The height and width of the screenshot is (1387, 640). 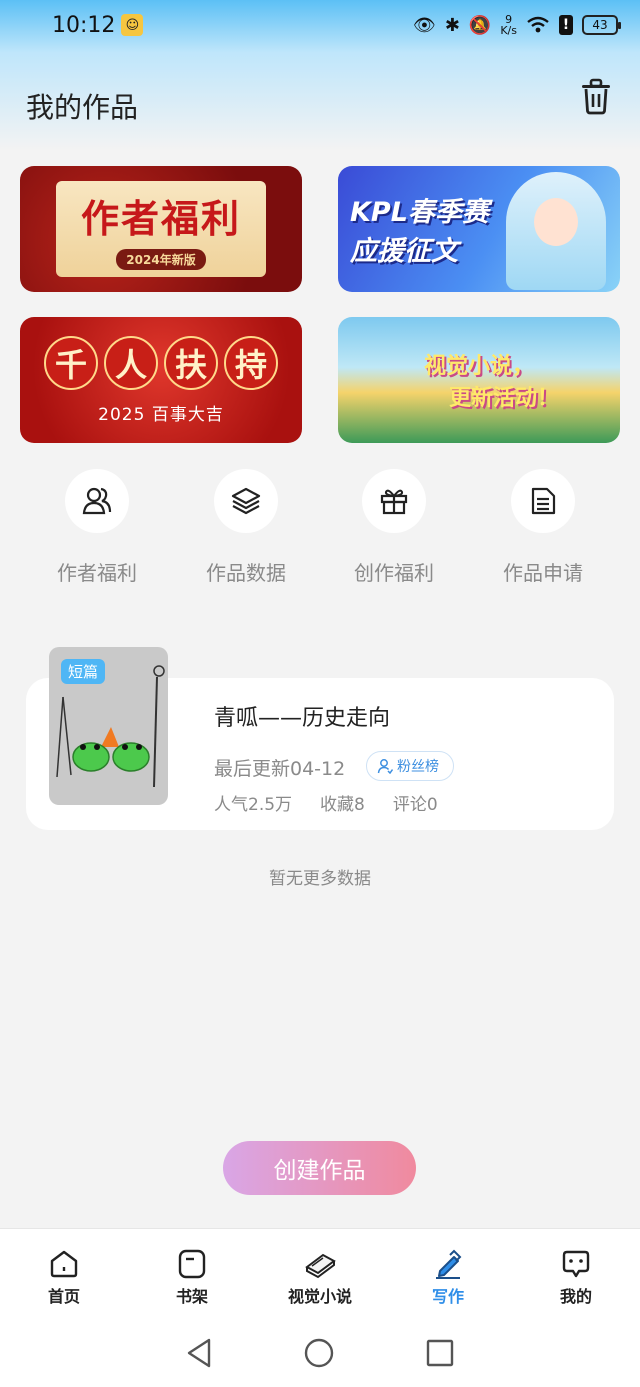 What do you see at coordinates (320, 25) in the screenshot?
I see `status-bar: 10:12 ☺ 👁 ✱ 🔕 9 K/s ! 43` at bounding box center [320, 25].